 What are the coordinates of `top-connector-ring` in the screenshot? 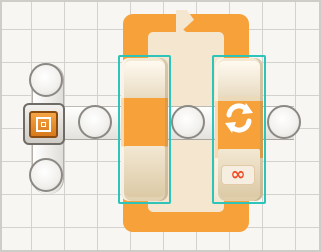 It's located at (46, 80).